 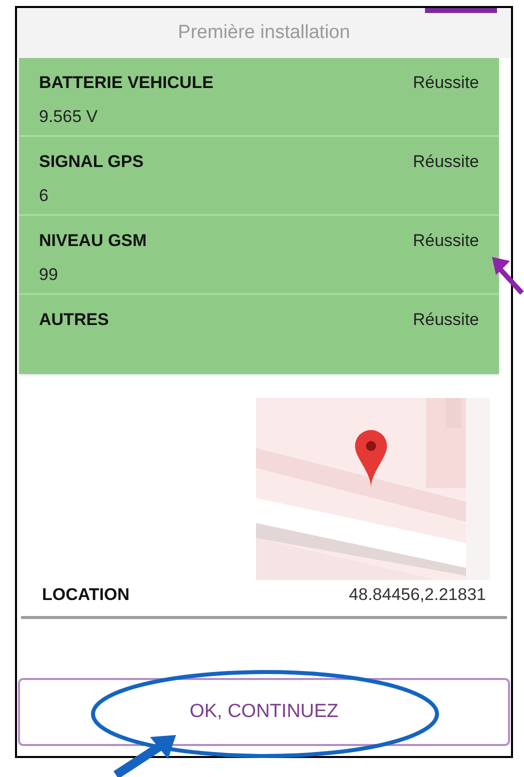 I want to click on header-accent, so click(x=461, y=10).